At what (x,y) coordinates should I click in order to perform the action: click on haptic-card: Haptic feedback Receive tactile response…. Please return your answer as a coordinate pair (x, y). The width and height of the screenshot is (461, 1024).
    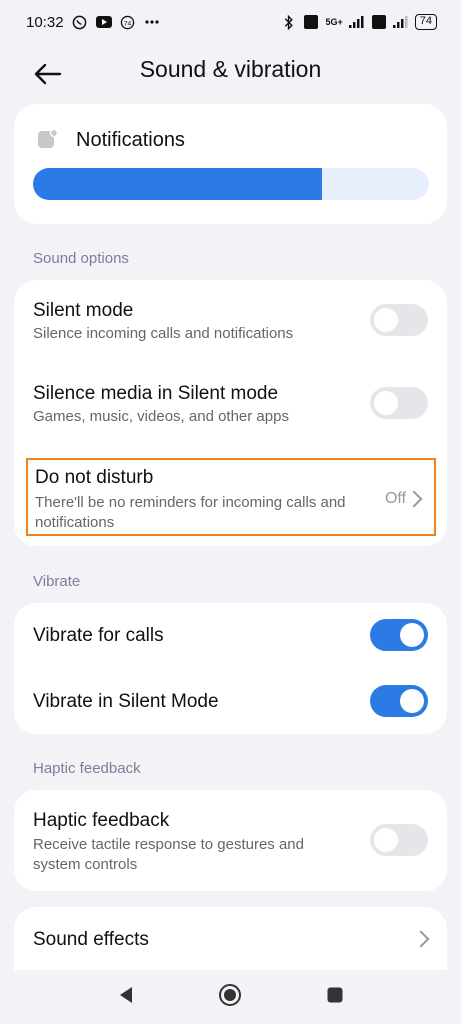
    Looking at the image, I should click on (230, 840).